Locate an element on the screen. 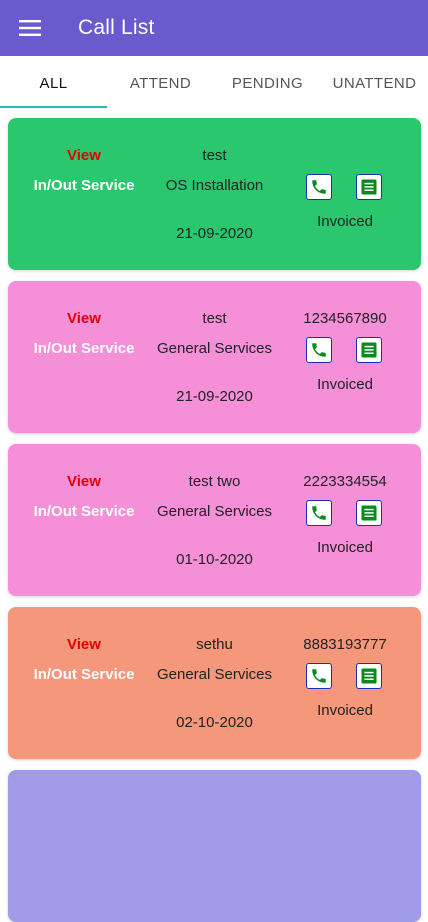 This screenshot has height=922, width=428. menu-button is located at coordinates (30, 28).